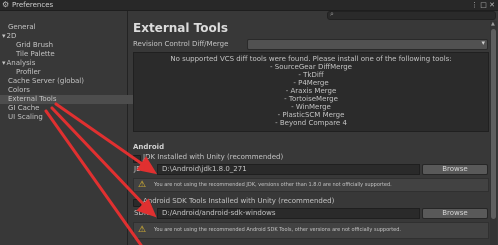 The height and width of the screenshot is (245, 498). Describe the element at coordinates (102, 136) in the screenshot. I see `arrow-to-jdk-line` at that location.